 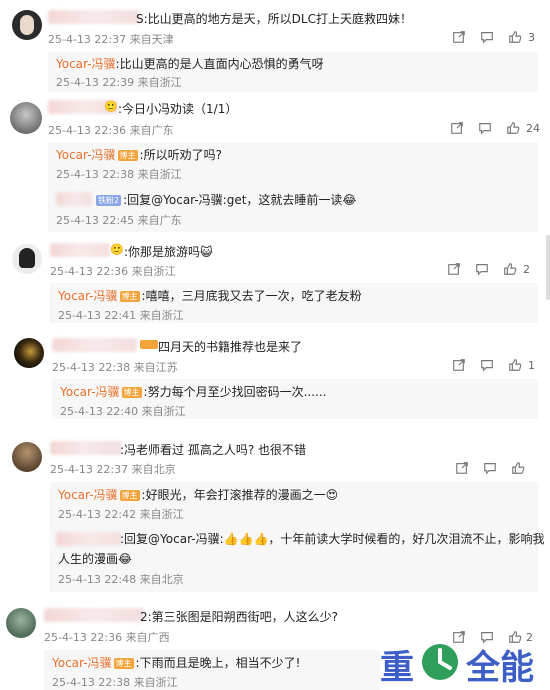 I want to click on fan-badge, so click(x=149, y=344).